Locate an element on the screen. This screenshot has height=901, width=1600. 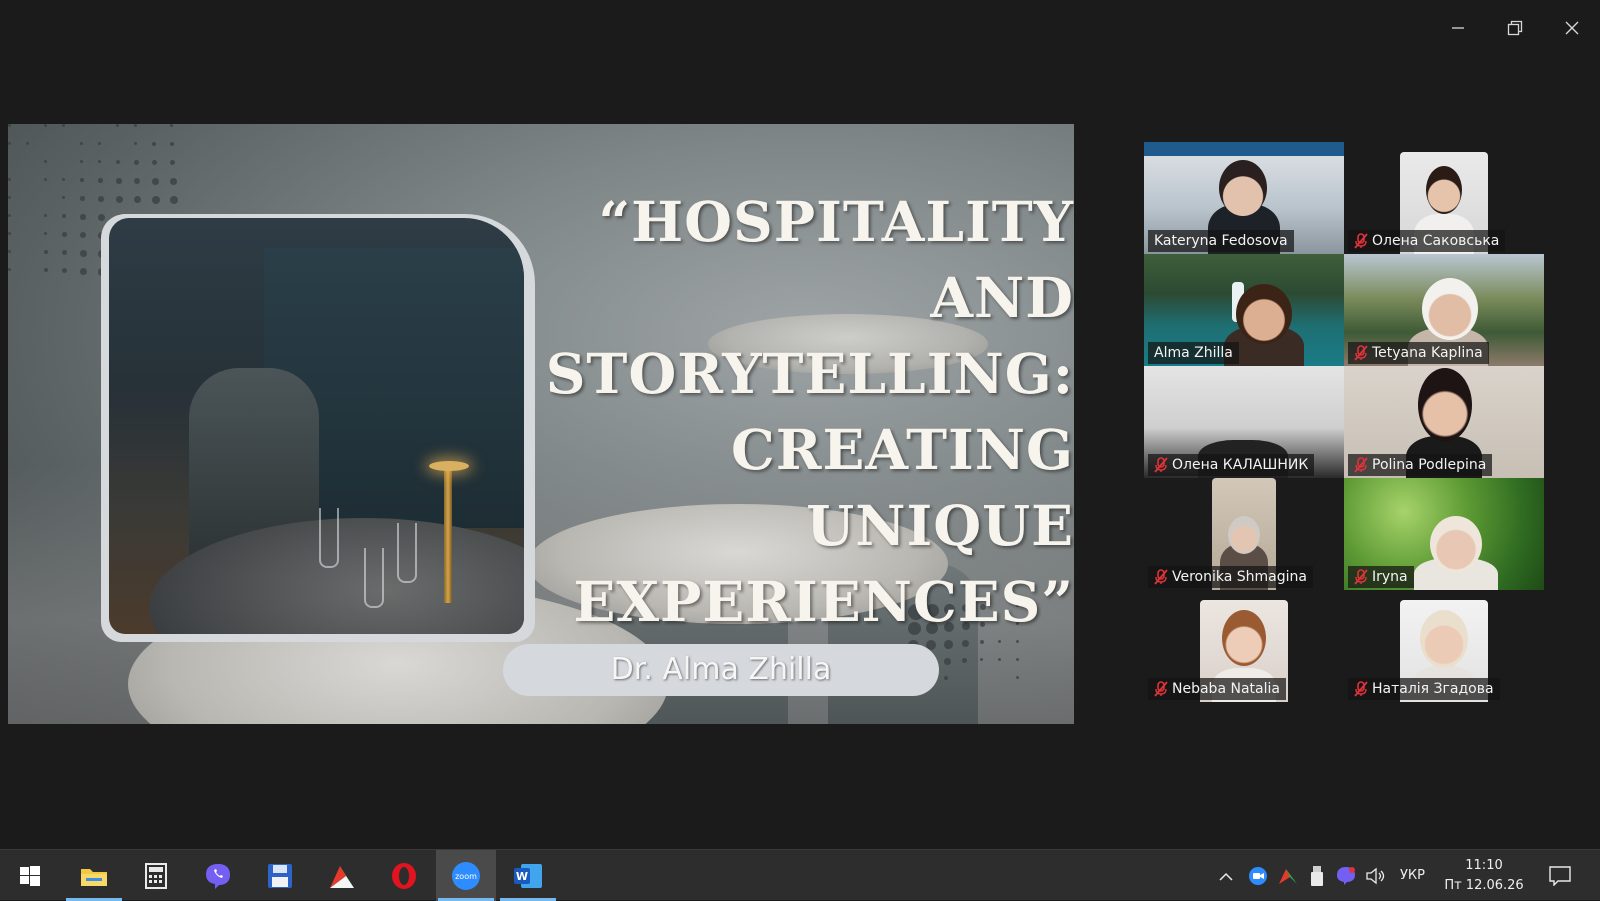
opera-button is located at coordinates (404, 875).